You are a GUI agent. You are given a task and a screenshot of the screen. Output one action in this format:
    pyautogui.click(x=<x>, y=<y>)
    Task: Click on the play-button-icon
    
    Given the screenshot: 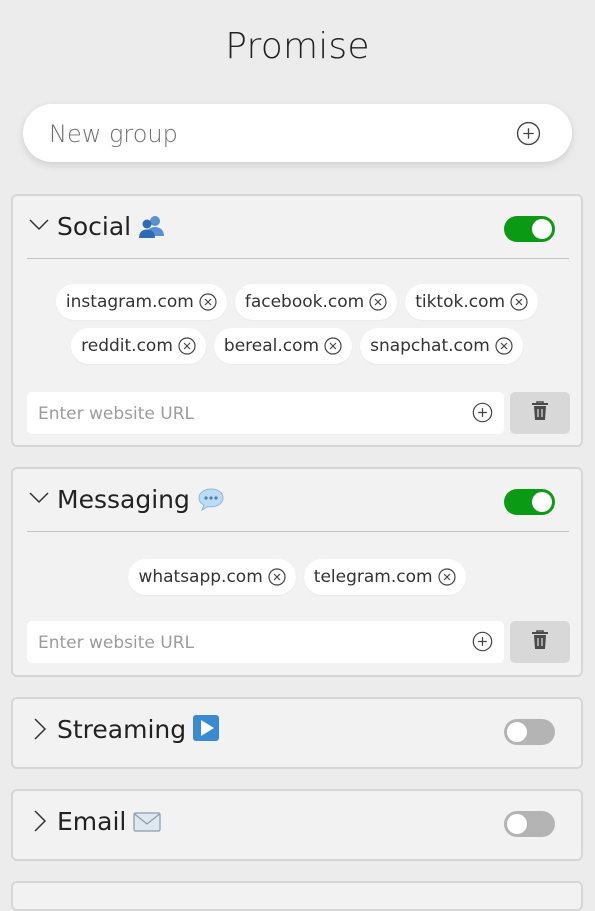 What is the action you would take?
    pyautogui.click(x=206, y=731)
    